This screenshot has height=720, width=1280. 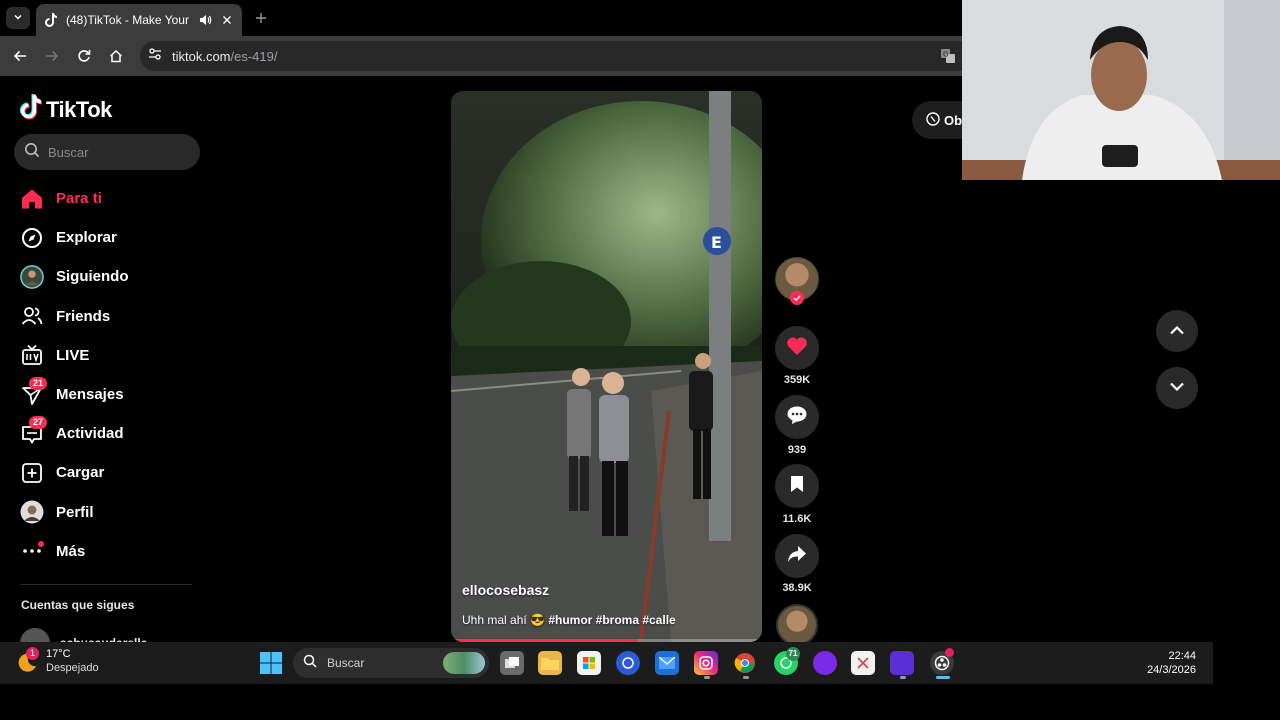 I want to click on translate-icon: G, so click(x=948, y=56).